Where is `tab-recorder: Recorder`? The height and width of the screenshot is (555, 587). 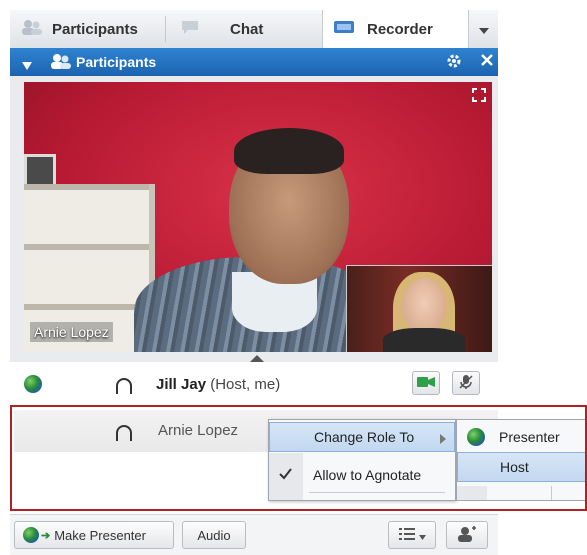 tab-recorder: Recorder is located at coordinates (395, 29).